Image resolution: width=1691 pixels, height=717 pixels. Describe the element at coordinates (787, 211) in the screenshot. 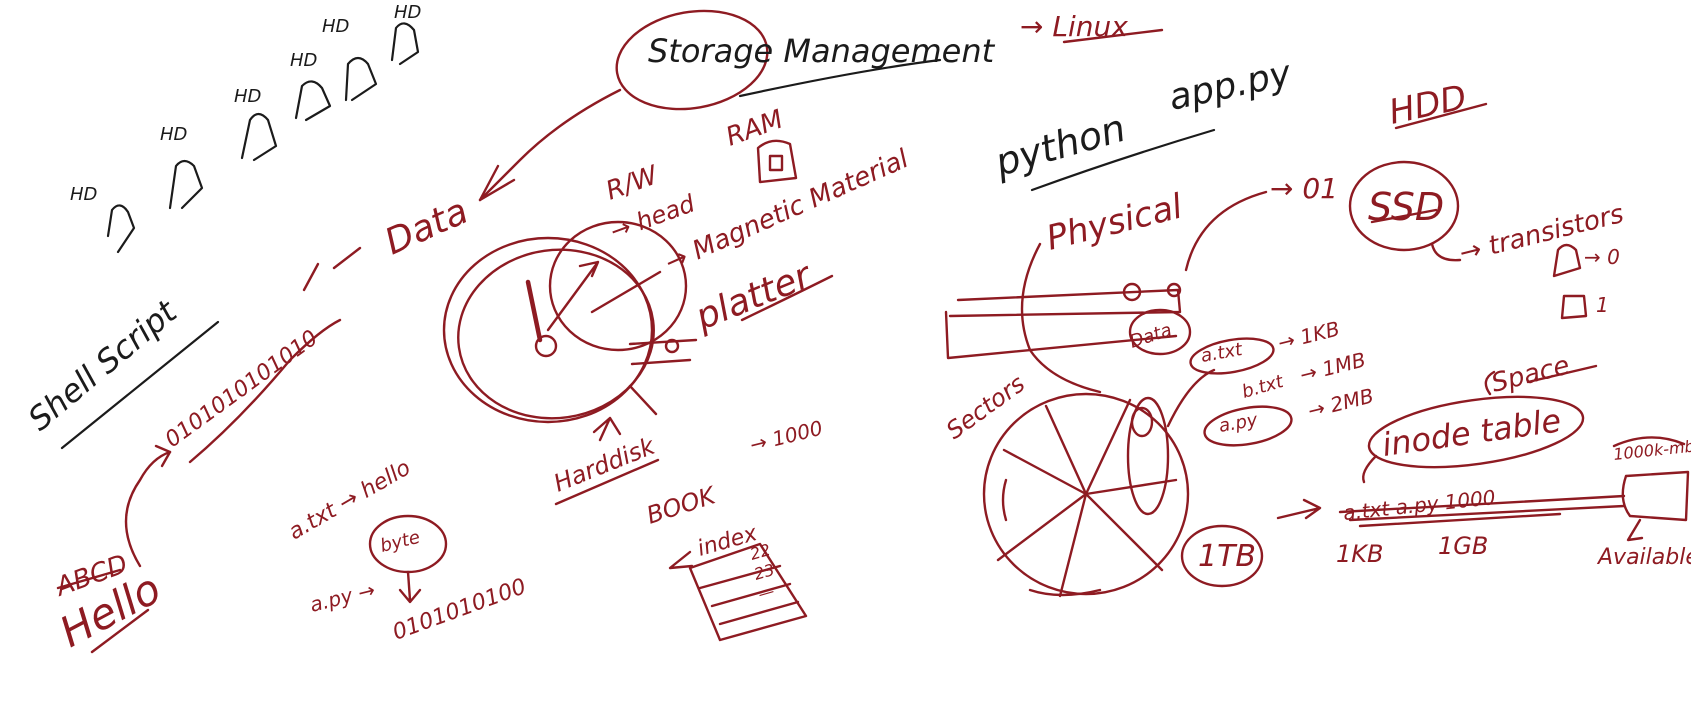

I see `magnetic-label: → Magnetic Material` at that location.